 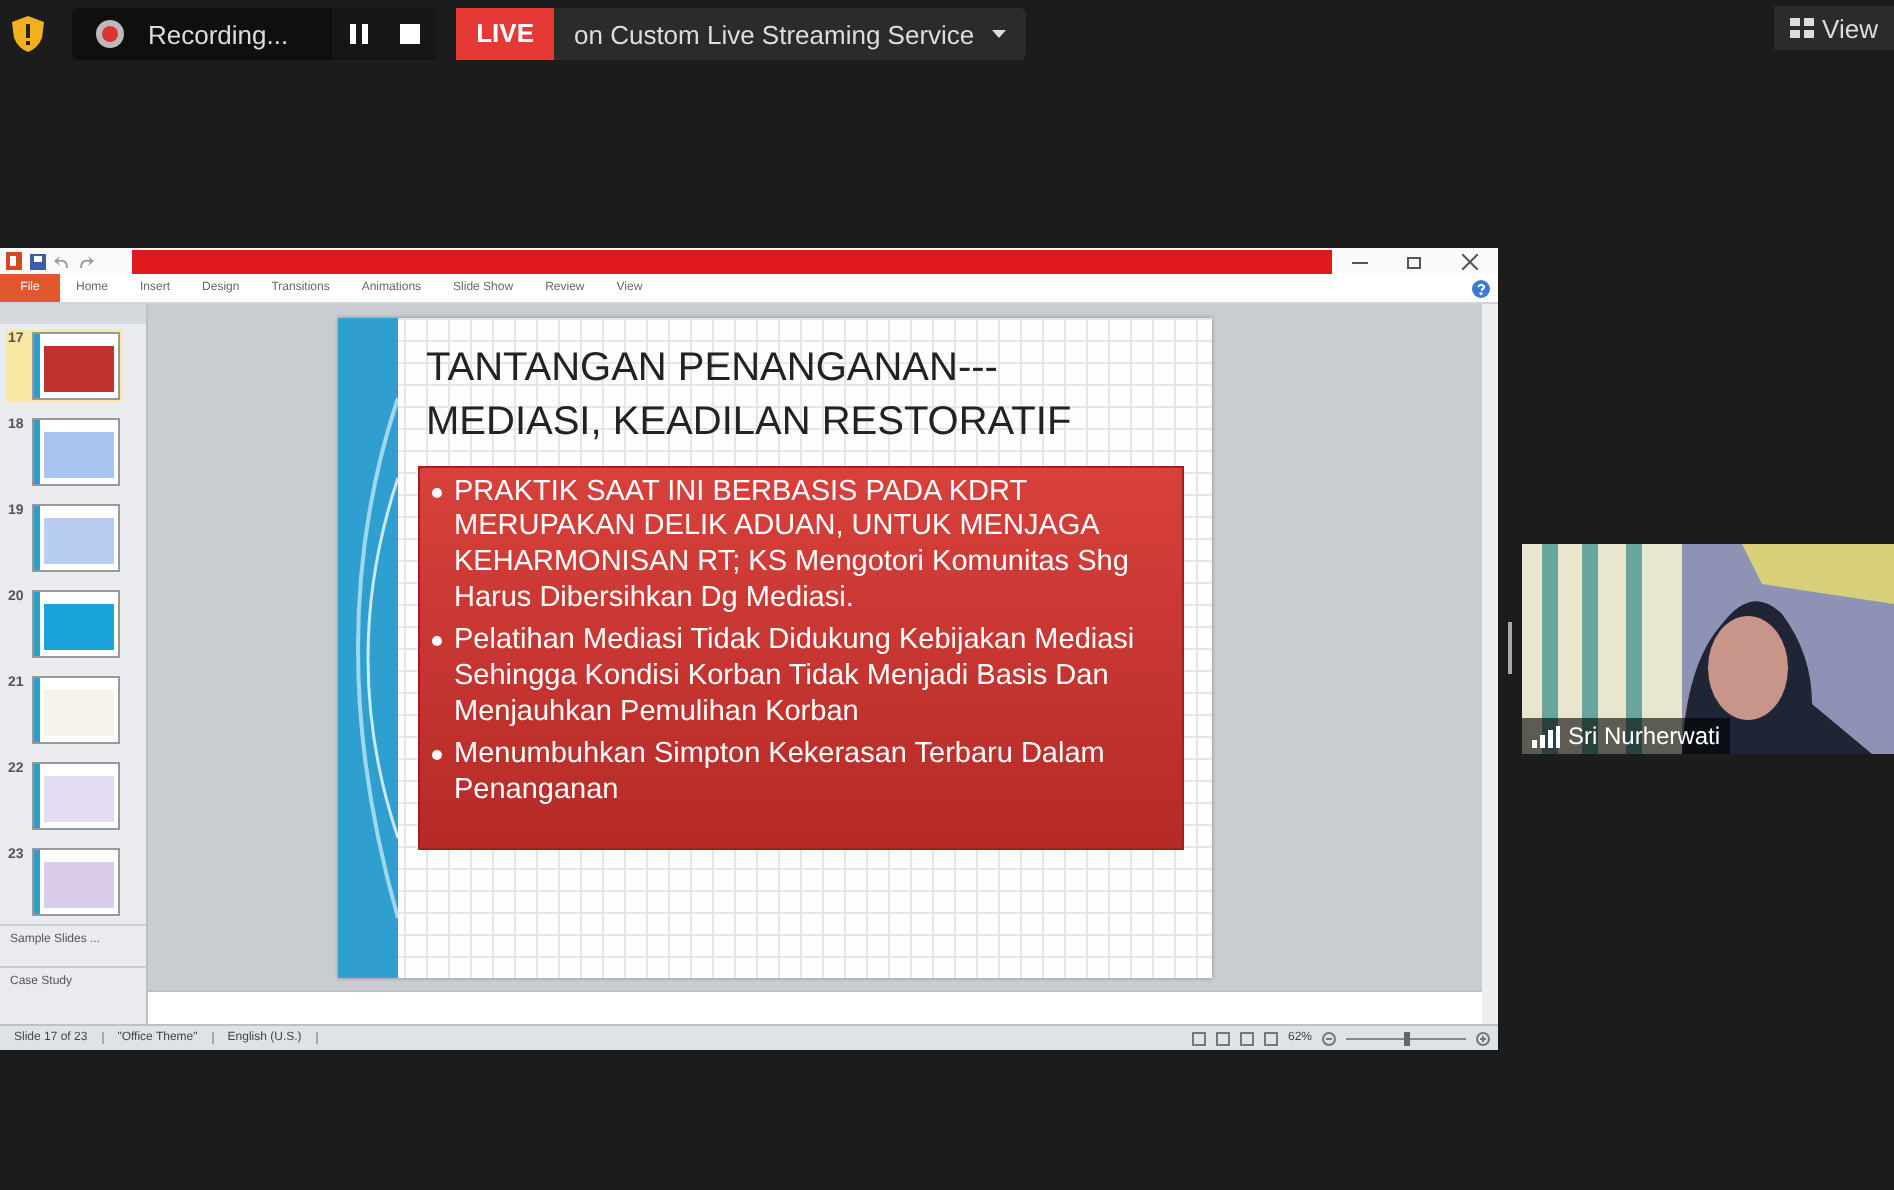 I want to click on pause-button, so click(x=358, y=34).